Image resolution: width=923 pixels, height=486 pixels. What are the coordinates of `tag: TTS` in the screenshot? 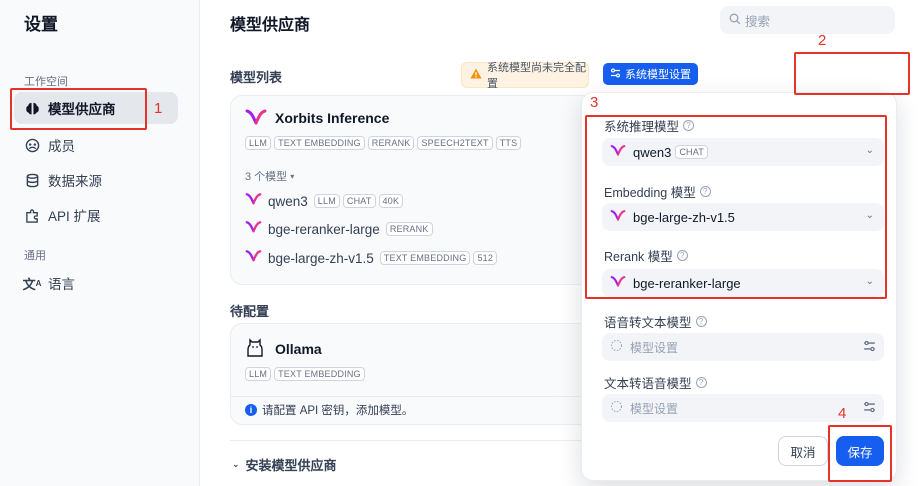 It's located at (508, 143).